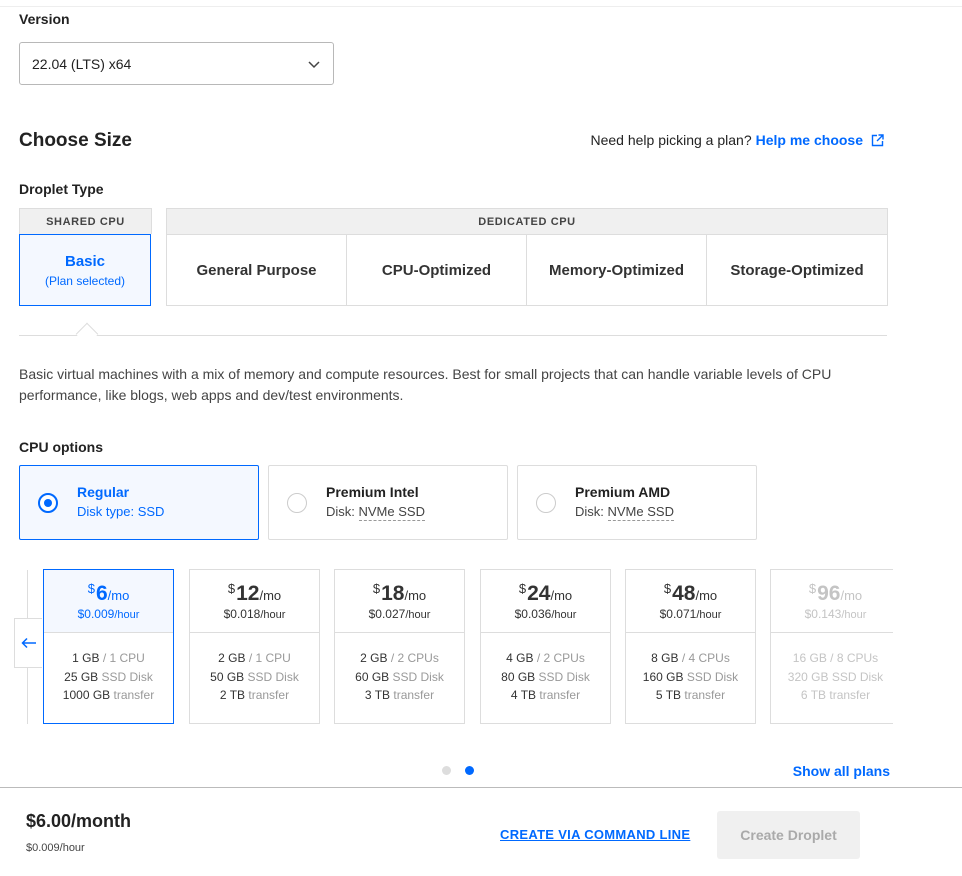 This screenshot has height=876, width=962. Describe the element at coordinates (690, 695) in the screenshot. I see `plan-transfer: 5 TB transfer` at that location.